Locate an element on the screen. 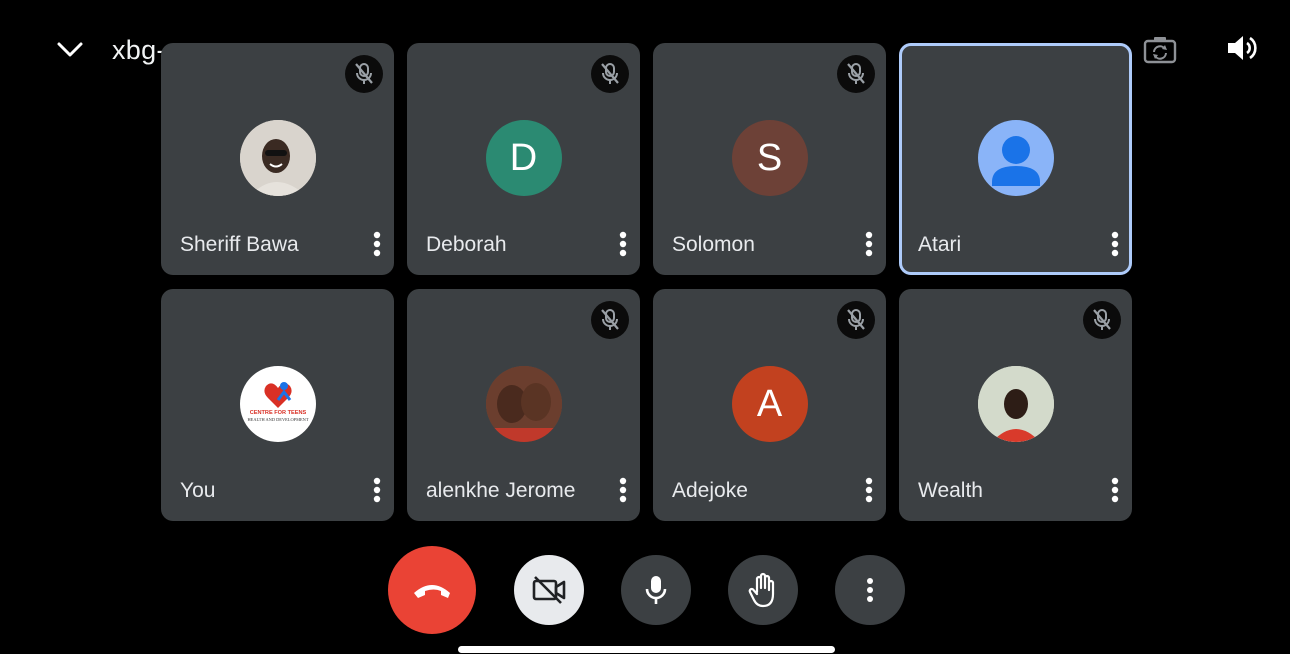 This screenshot has width=1290, height=654. camera-off-icon is located at coordinates (549, 590).